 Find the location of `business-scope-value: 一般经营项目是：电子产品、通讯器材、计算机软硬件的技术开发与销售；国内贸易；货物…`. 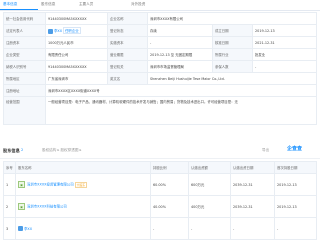

business-scope-value: 一般经营项目是：电子产品、通讯器材、计算机软硬件的技术开发与销售；国内贸易；货物… is located at coordinates (181, 110).